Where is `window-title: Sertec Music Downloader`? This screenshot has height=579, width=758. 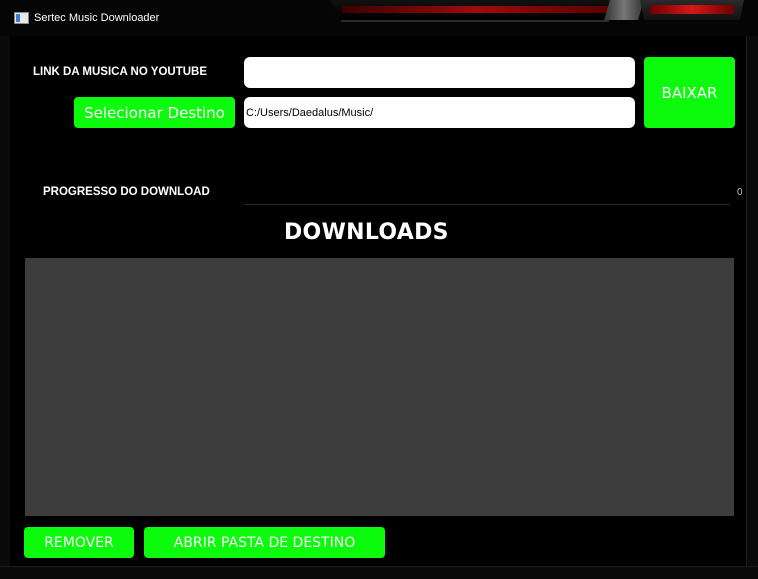
window-title: Sertec Music Downloader is located at coordinates (97, 18).